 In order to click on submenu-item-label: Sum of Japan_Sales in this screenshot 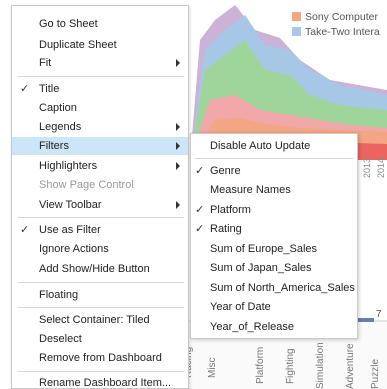, I will do `click(261, 268)`.